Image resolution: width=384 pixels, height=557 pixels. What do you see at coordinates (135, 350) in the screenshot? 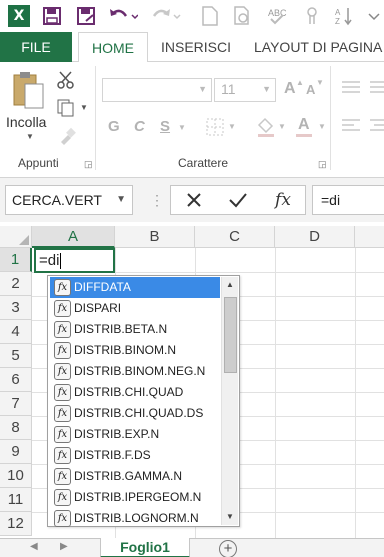
I see `autocomplete-item: fx DISTRIB.BINOM.N` at bounding box center [135, 350].